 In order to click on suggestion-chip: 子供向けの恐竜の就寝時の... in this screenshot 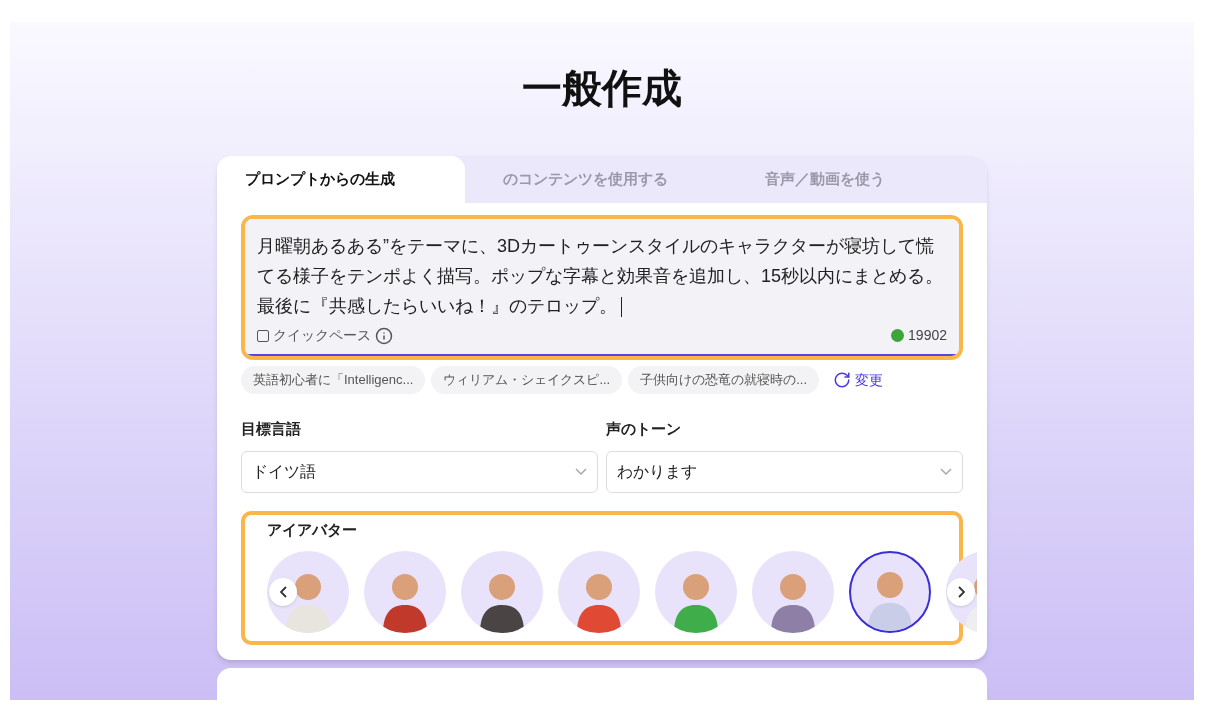, I will do `click(724, 380)`.